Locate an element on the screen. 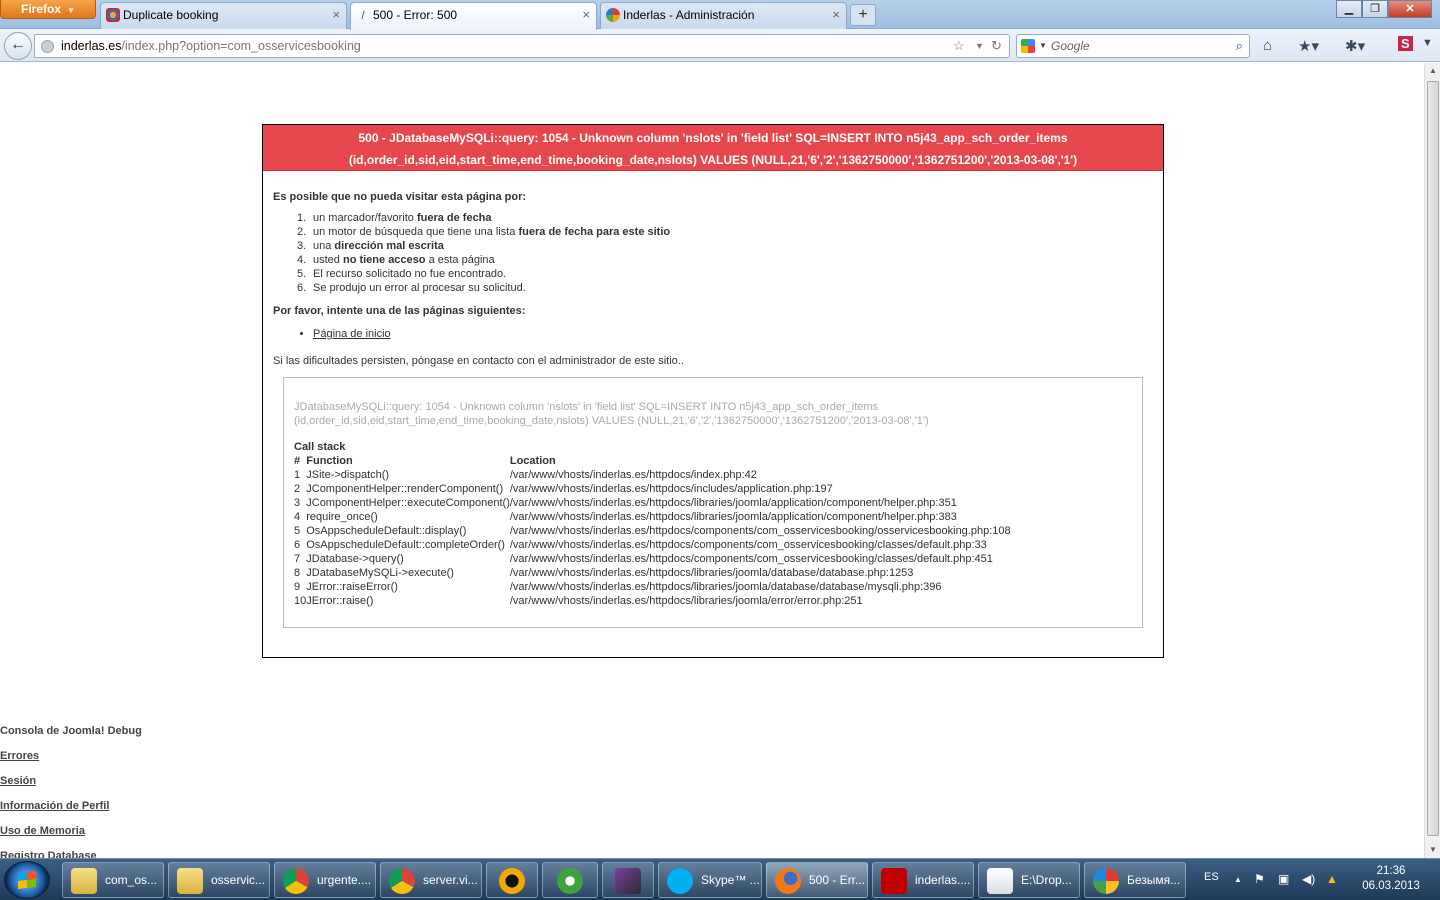 The height and width of the screenshot is (900, 1440). reason-text-after: a esta página is located at coordinates (460, 260).